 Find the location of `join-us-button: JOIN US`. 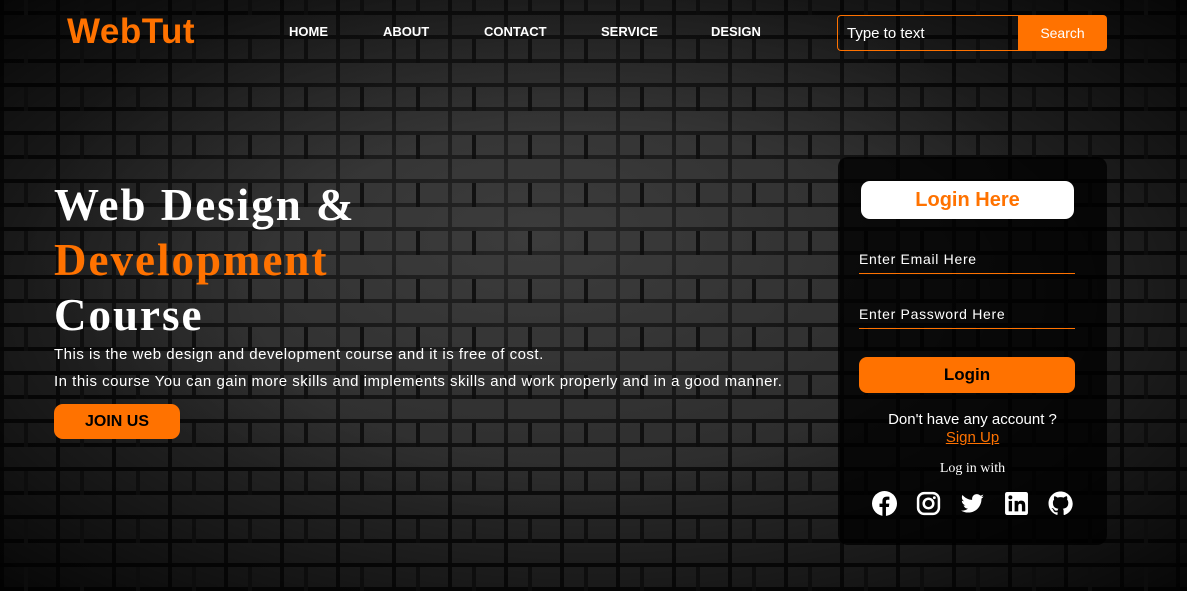

join-us-button: JOIN US is located at coordinates (117, 421).